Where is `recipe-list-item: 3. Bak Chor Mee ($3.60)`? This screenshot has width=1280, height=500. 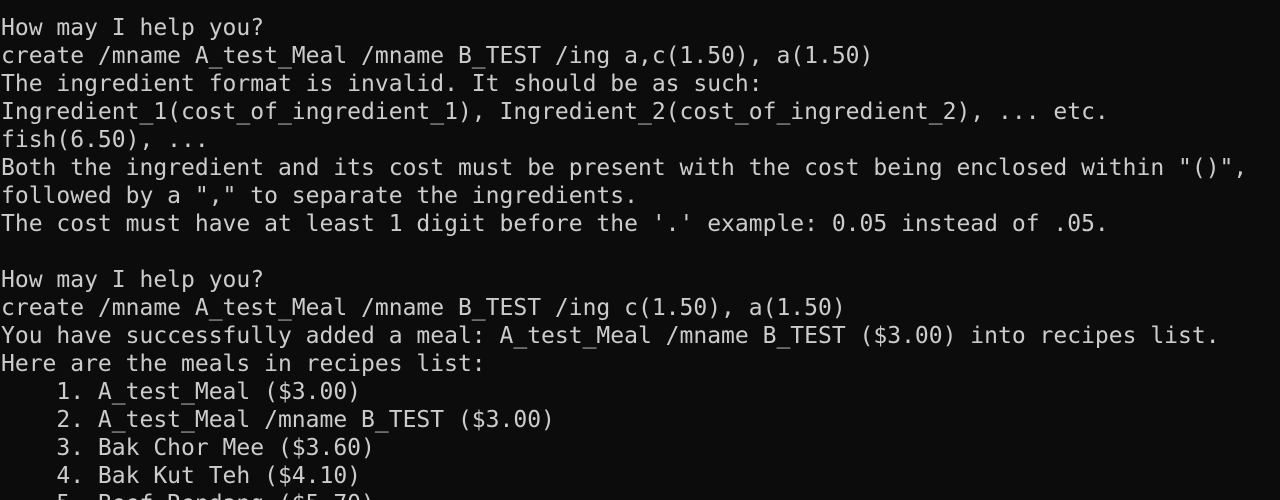 recipe-list-item: 3. Bak Chor Mee ($3.60) is located at coordinates (188, 448).